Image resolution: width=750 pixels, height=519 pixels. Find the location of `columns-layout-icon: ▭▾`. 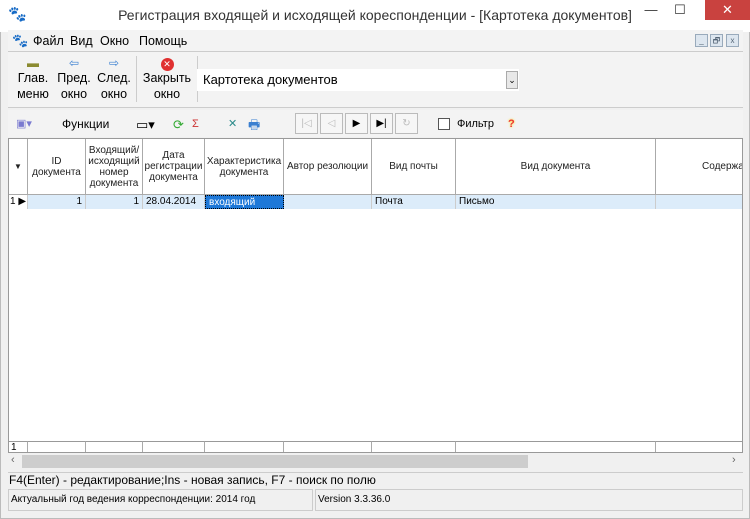

columns-layout-icon: ▭▾ is located at coordinates (145, 124).